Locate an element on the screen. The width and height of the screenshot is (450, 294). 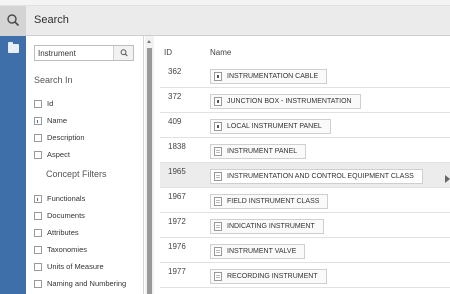
row-name-chip: FIELD INSTRUMENT CLASS is located at coordinates (269, 201).